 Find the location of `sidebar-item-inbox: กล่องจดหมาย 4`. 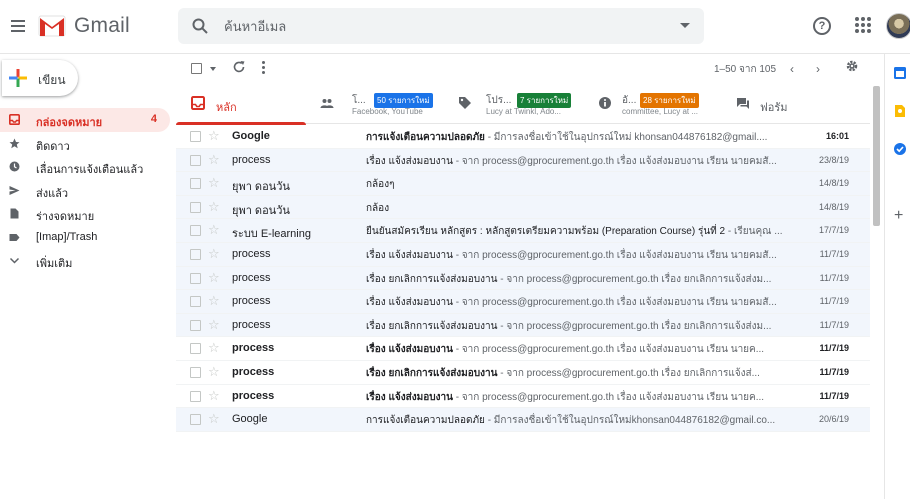

sidebar-item-inbox: กล่องจดหมาย 4 is located at coordinates (85, 120).